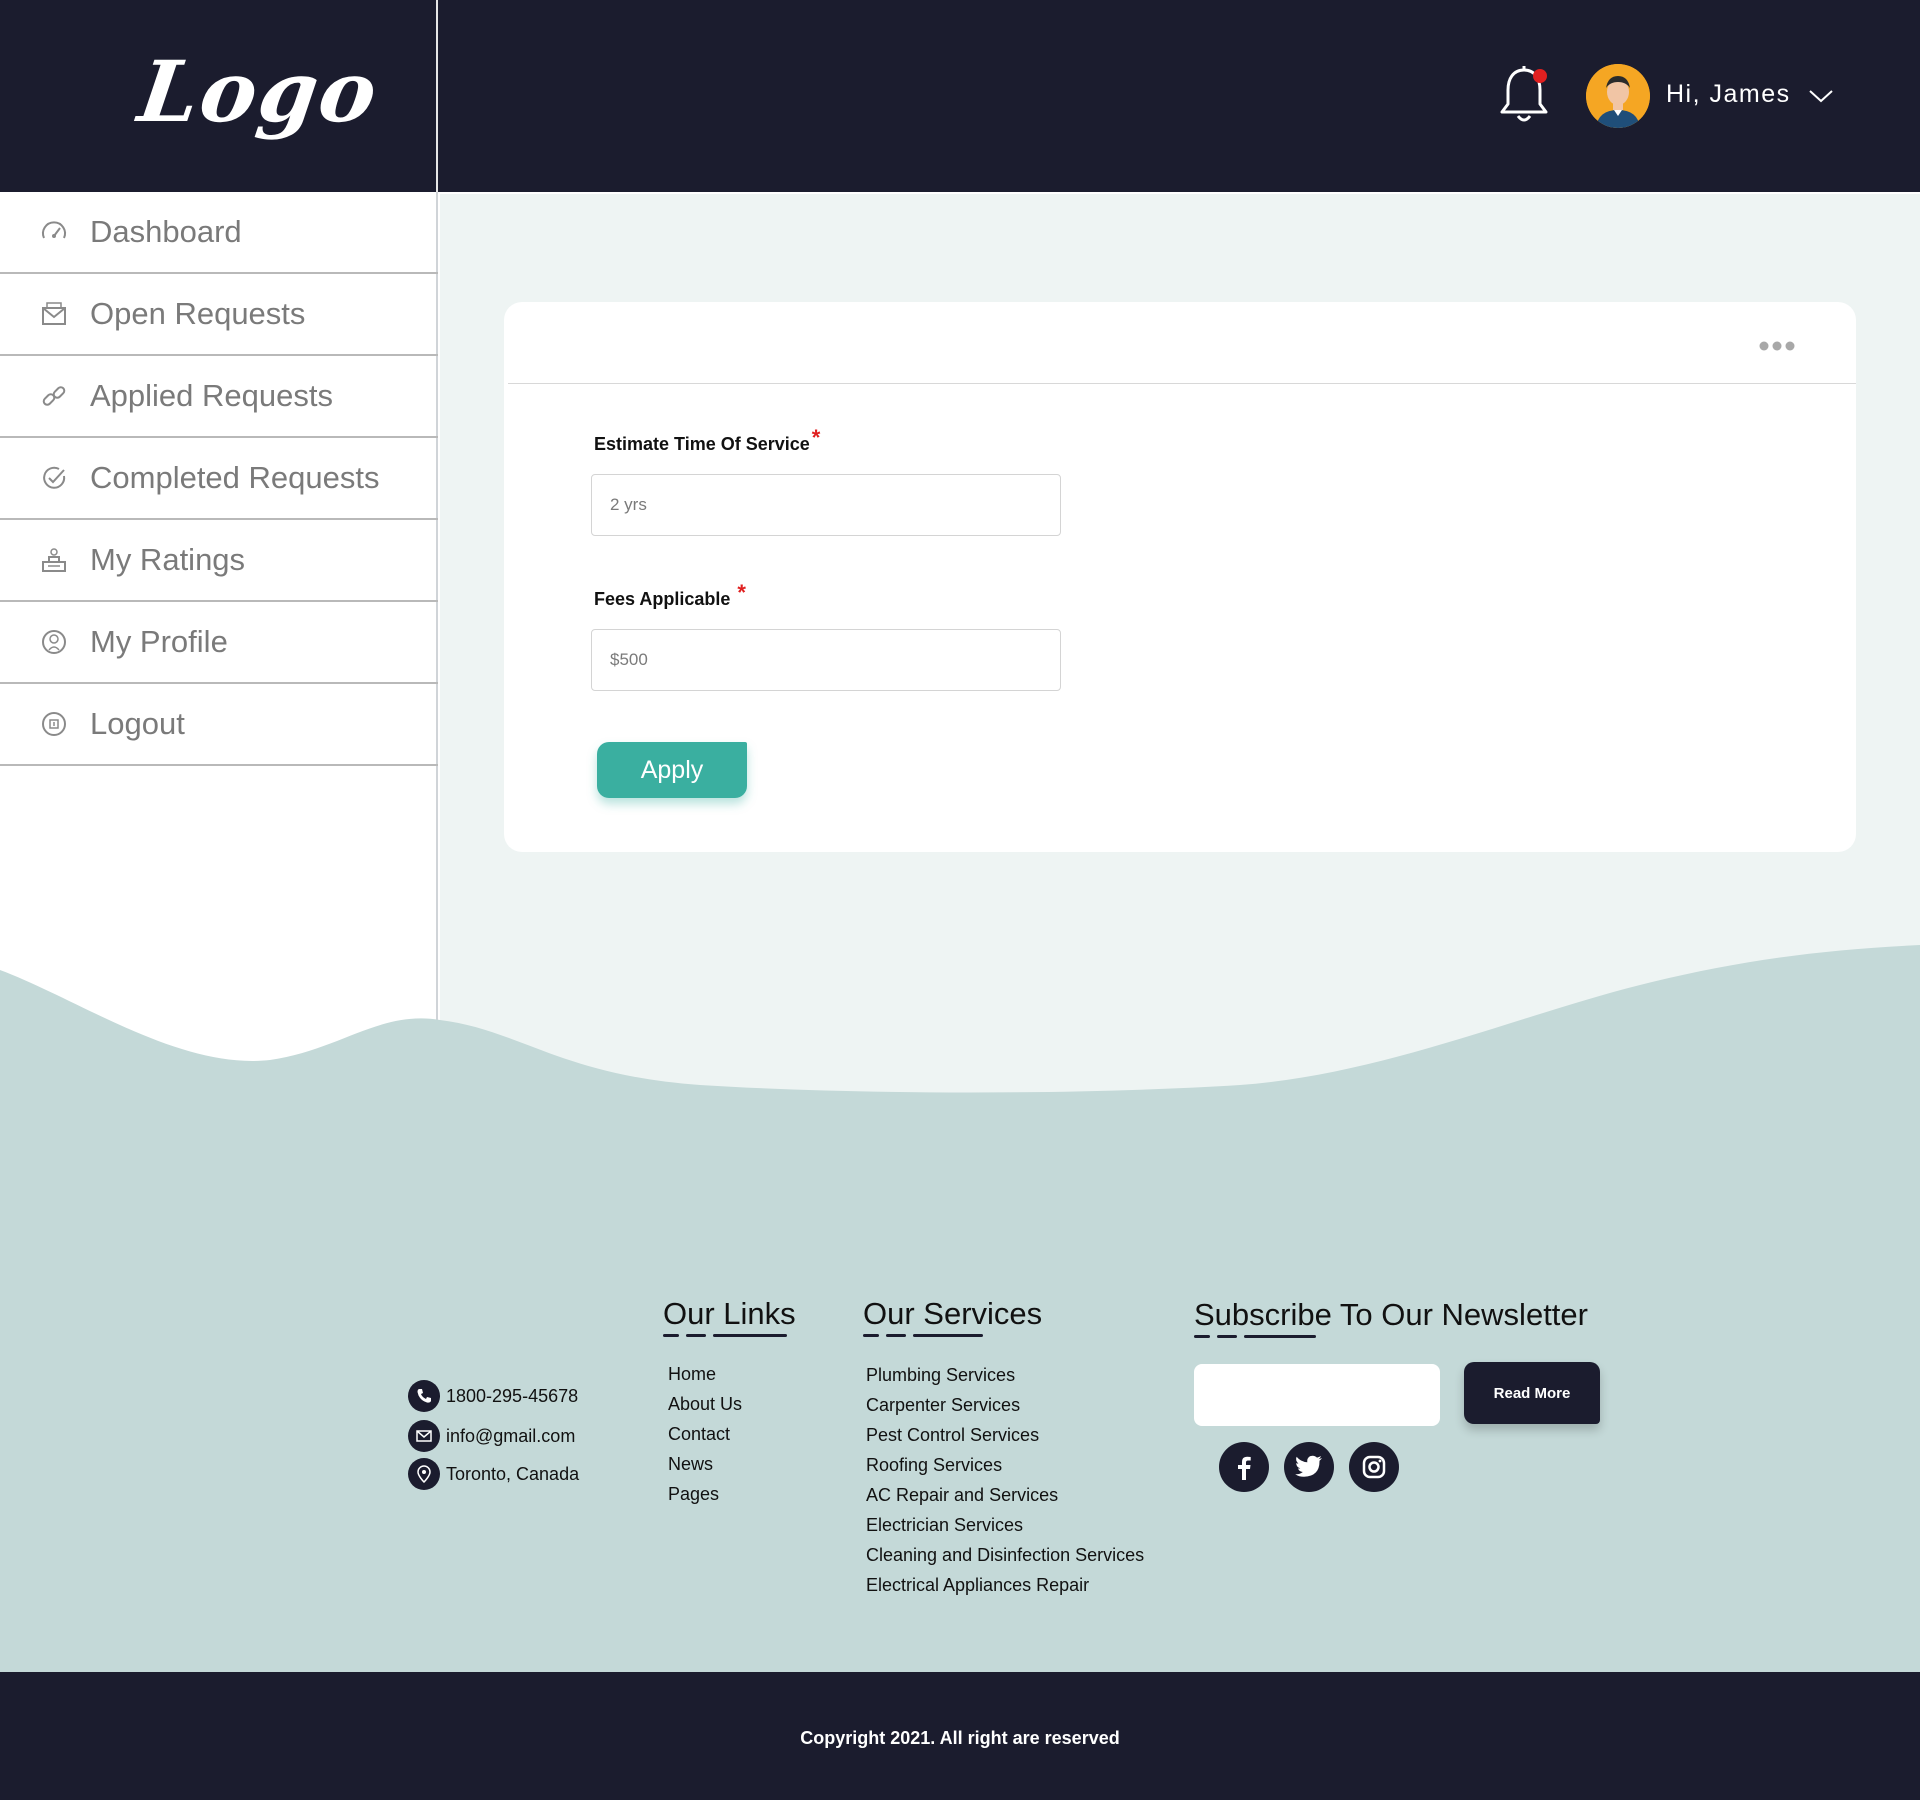  What do you see at coordinates (960, 96) in the screenshot?
I see `top-header: Logo Hi, James` at bounding box center [960, 96].